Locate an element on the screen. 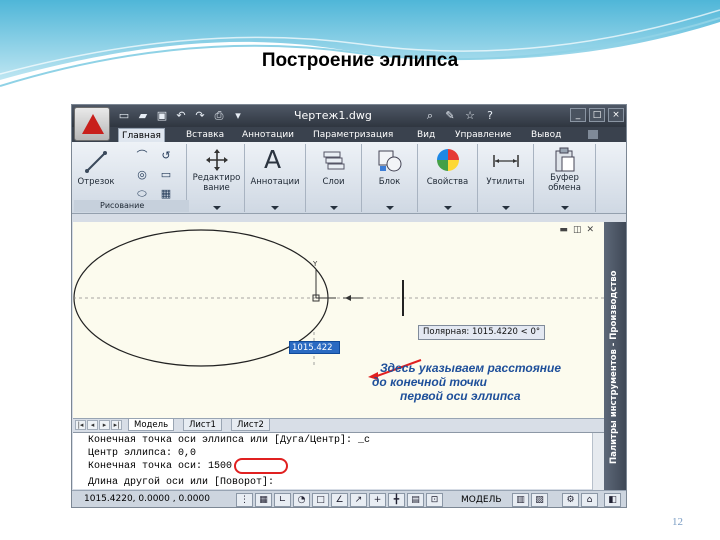 This screenshot has width=720, height=540. document-title: Чертеж1.dwg is located at coordinates (333, 115).